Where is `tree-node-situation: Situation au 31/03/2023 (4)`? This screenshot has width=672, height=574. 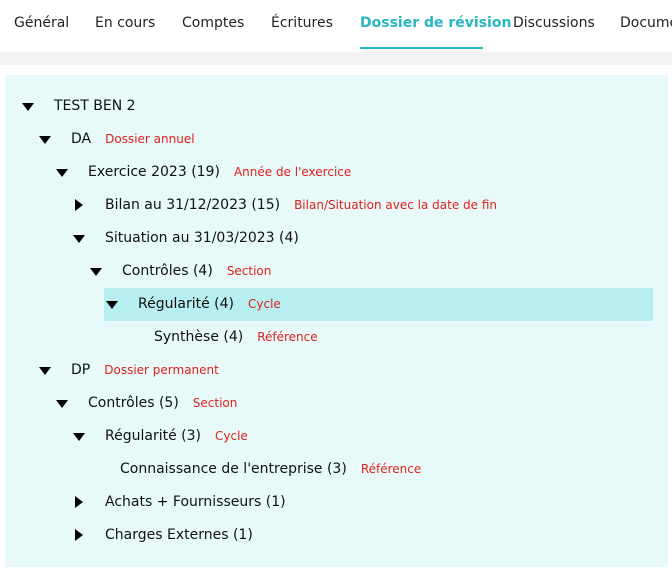 tree-node-situation: Situation au 31/03/2023 (4) is located at coordinates (185, 238).